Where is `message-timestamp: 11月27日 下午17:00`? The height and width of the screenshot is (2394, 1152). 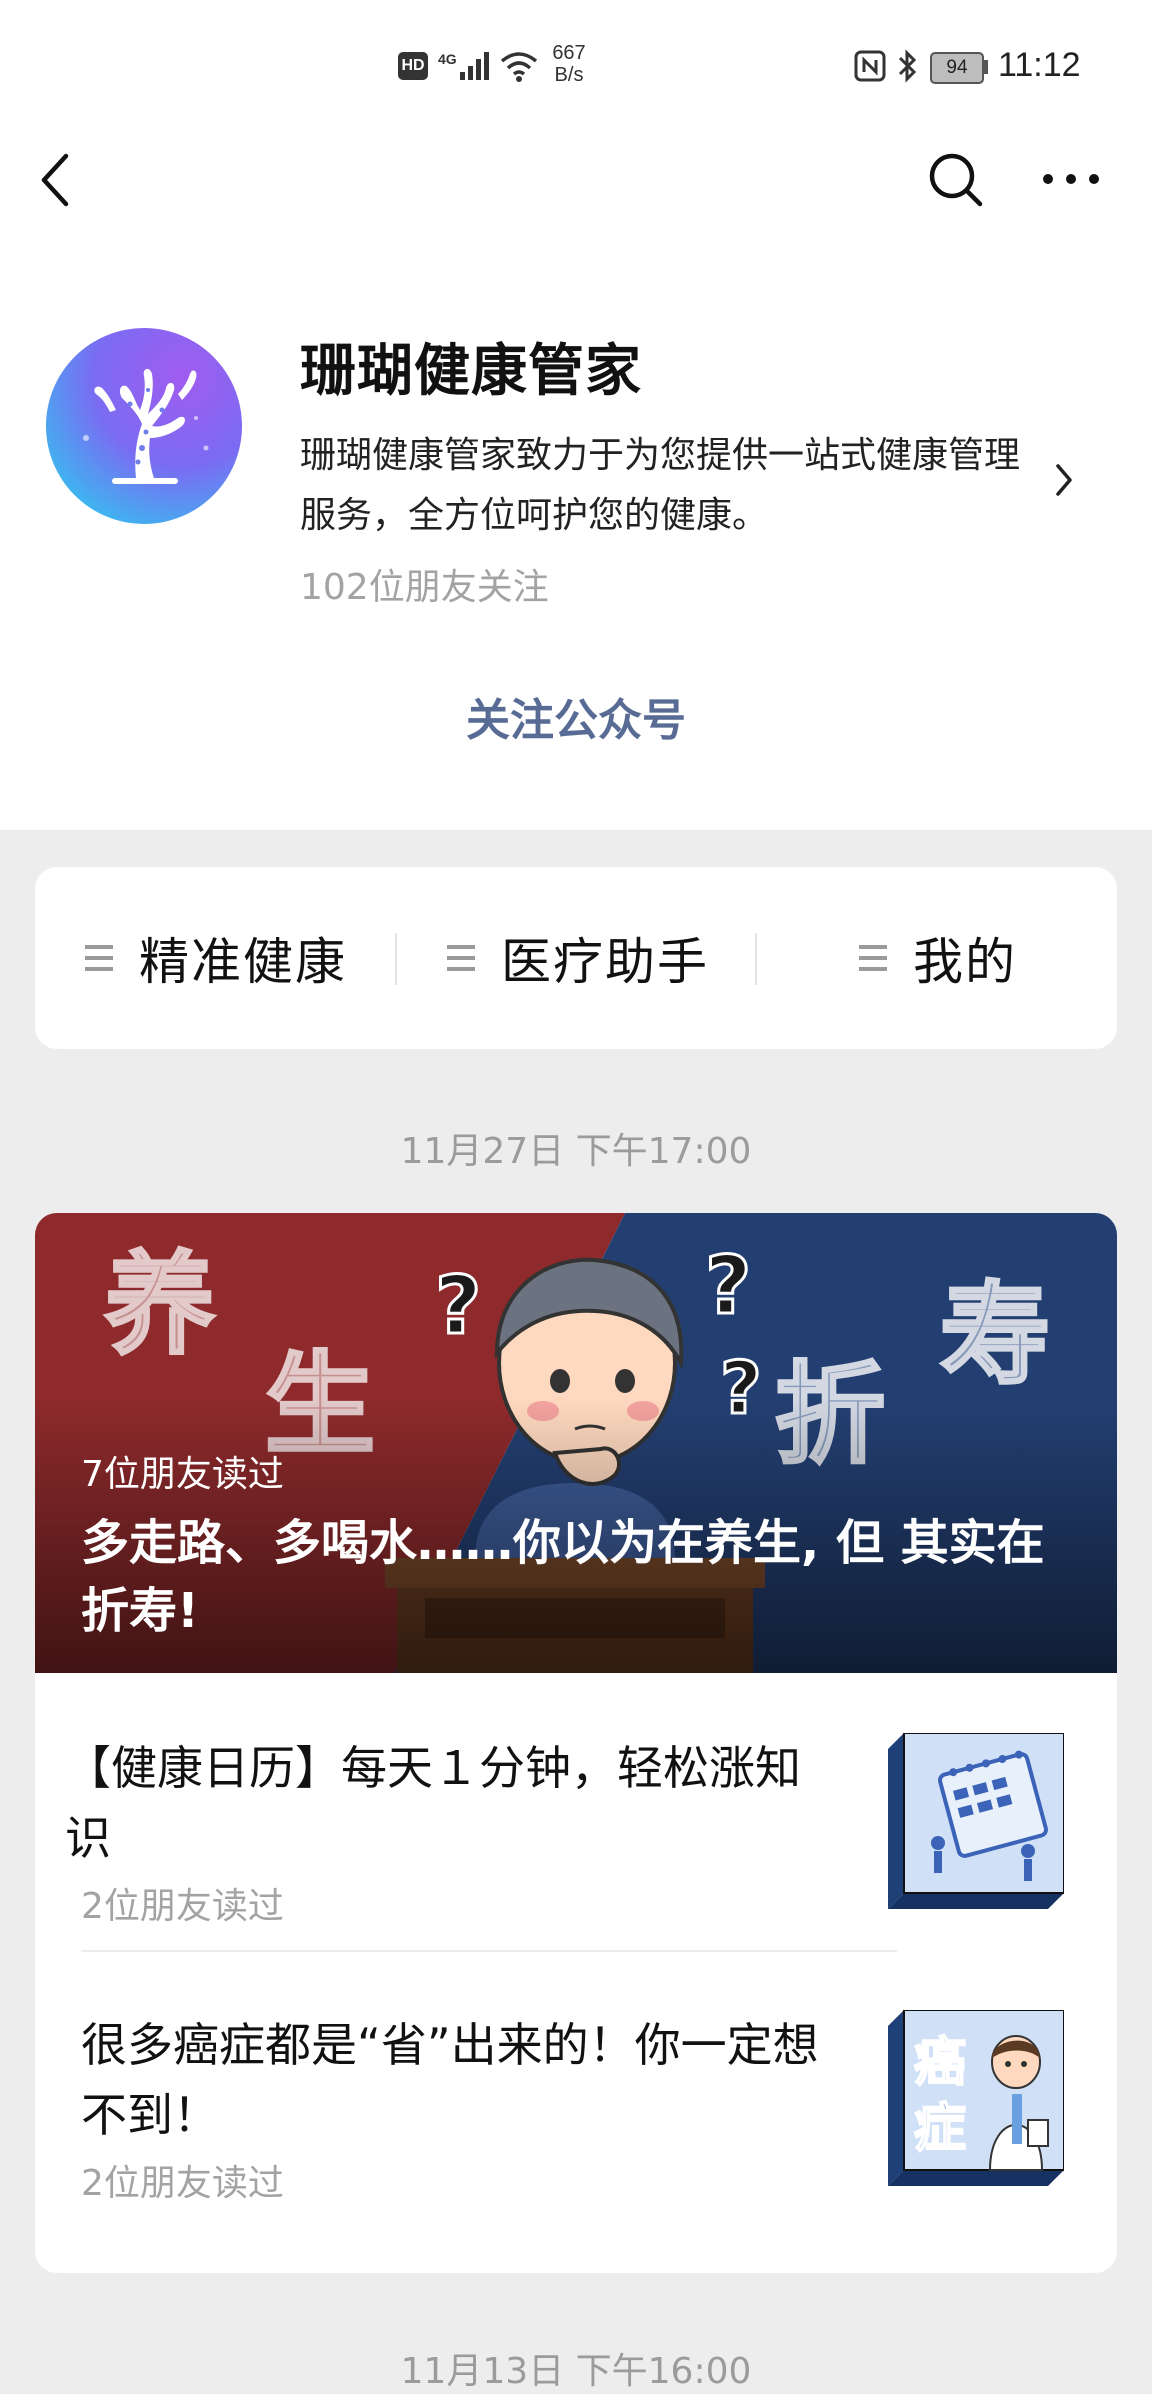 message-timestamp: 11月27日 下午17:00 is located at coordinates (576, 1151).